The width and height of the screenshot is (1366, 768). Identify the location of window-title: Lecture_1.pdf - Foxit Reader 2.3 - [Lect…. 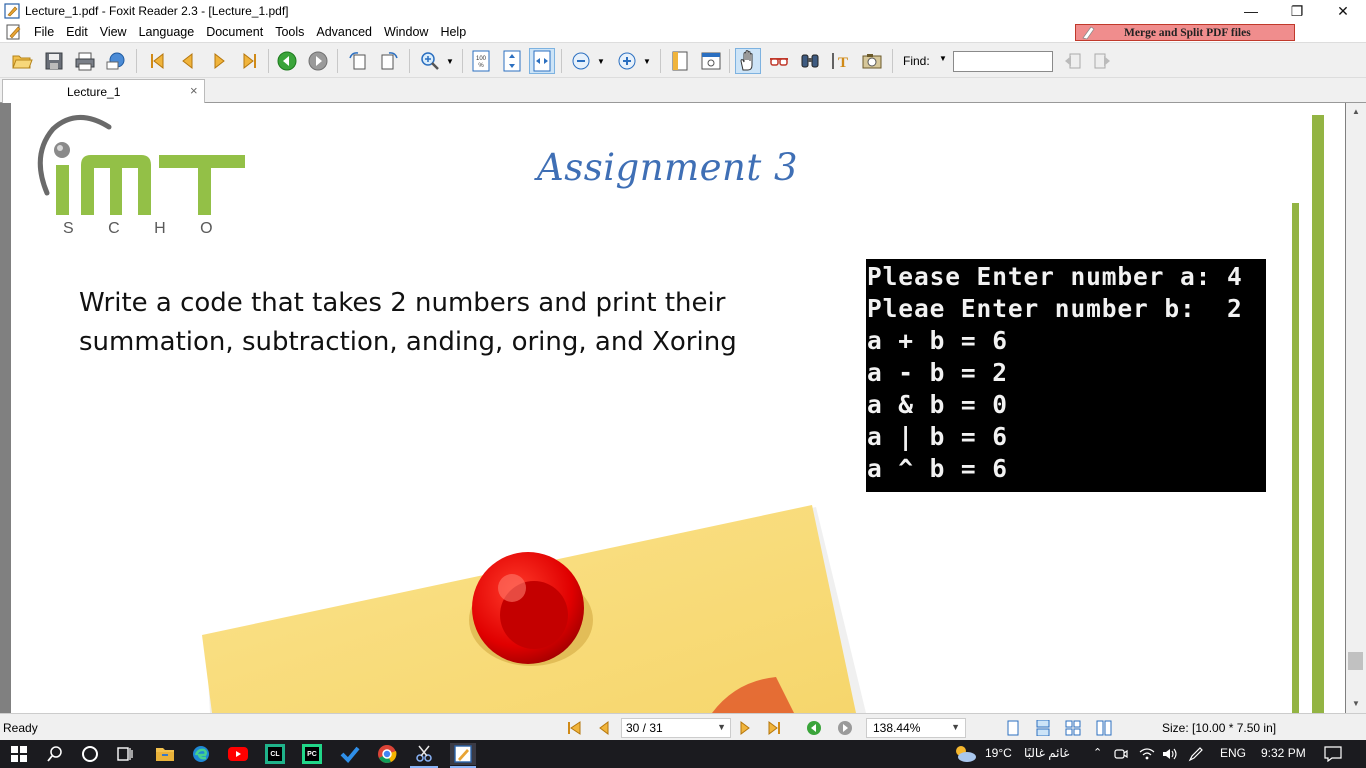
(157, 11).